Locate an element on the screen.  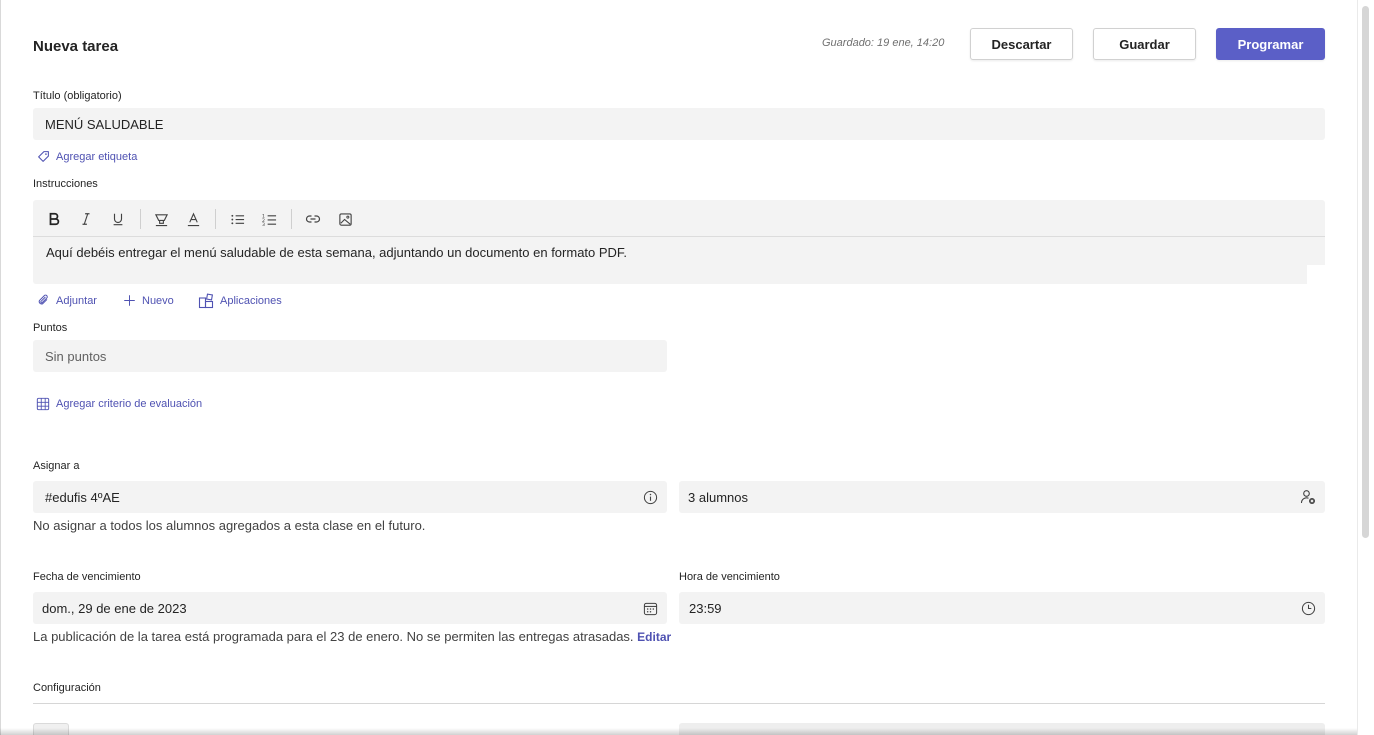
window-border is located at coordinates (0, 367).